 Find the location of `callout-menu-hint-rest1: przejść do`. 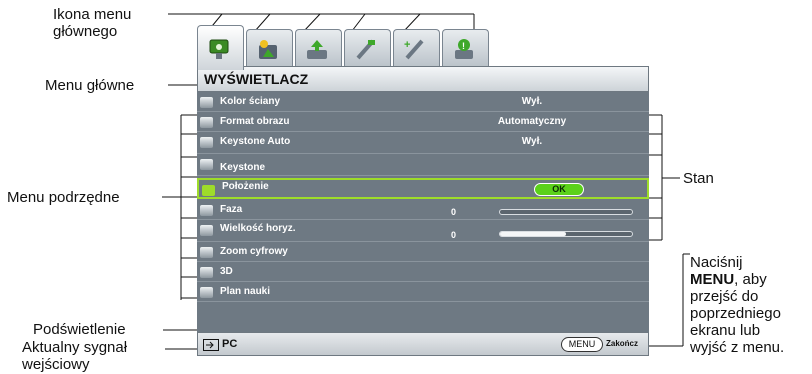

callout-menu-hint-rest1: przejść do is located at coordinates (724, 296).